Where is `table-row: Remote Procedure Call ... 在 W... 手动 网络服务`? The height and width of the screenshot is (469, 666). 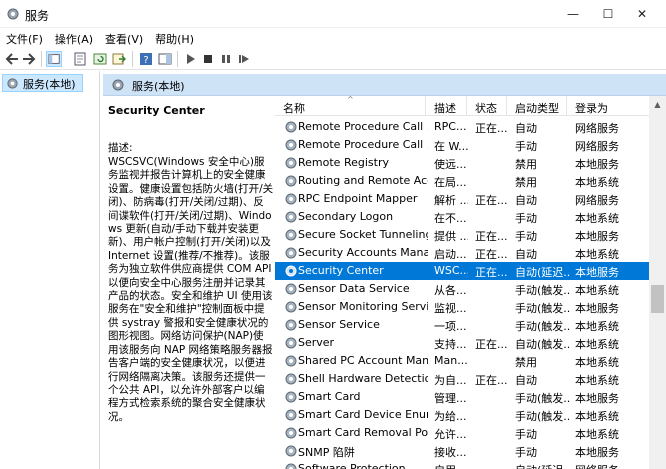
table-row: Remote Procedure Call ... 在 W... 手动 网络服务 is located at coordinates (462, 145).